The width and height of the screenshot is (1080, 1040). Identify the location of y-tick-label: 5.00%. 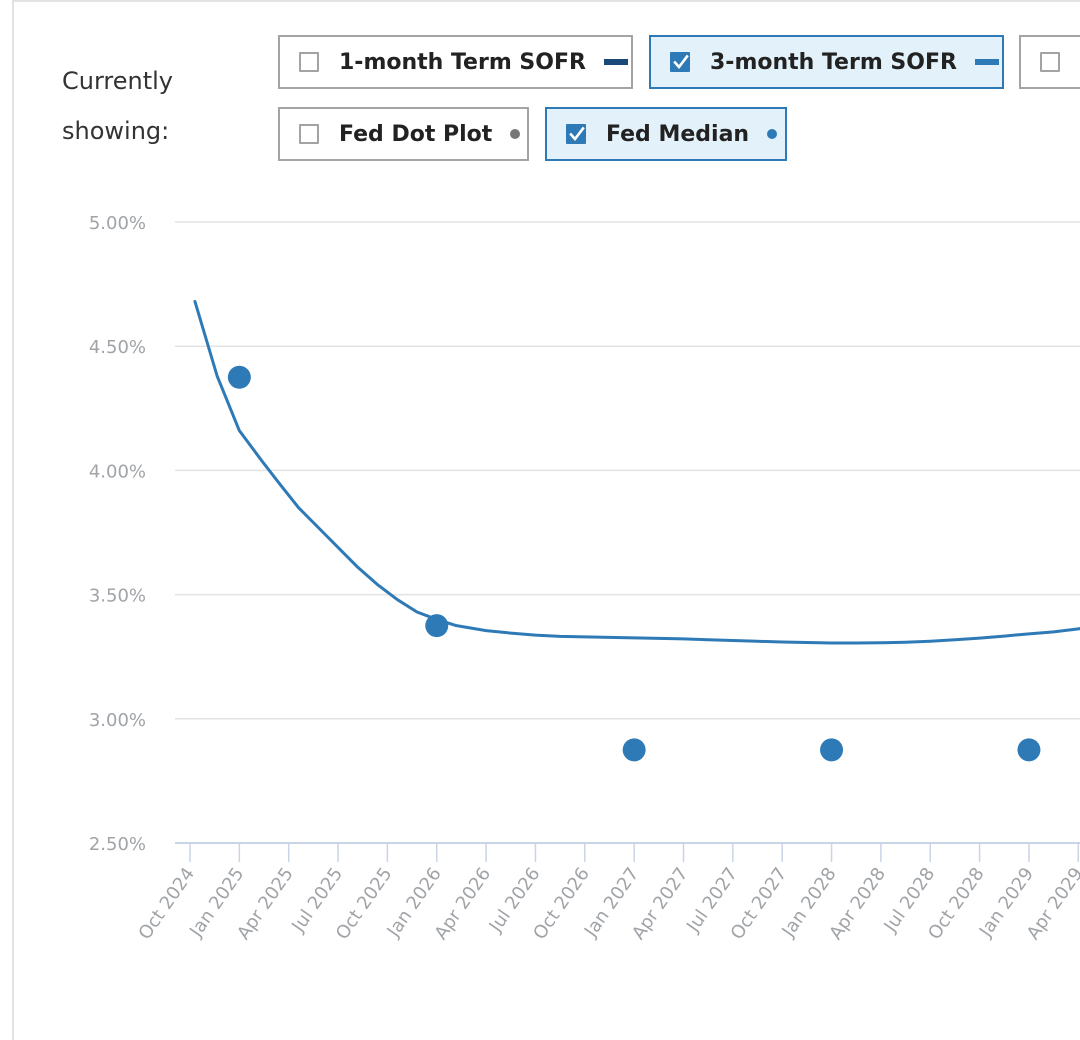
(117, 223).